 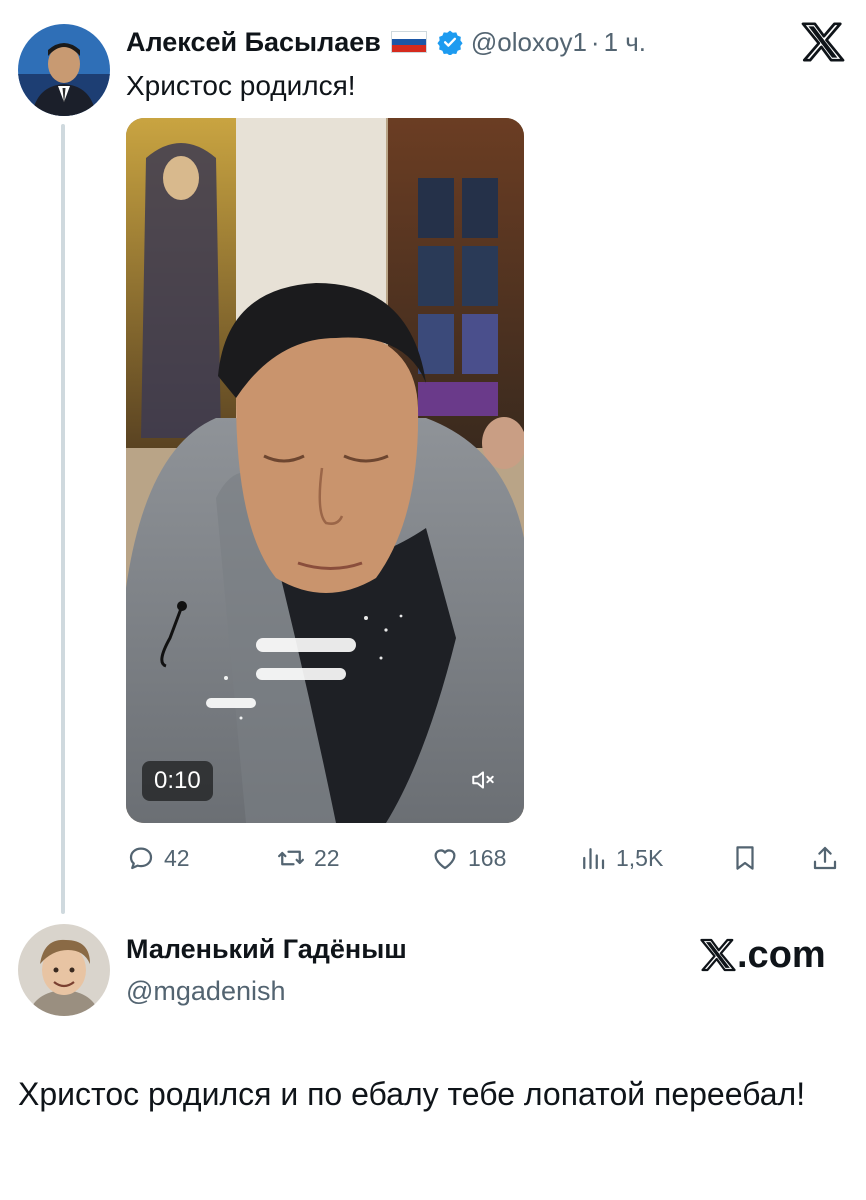 I want to click on thread-connector-line, so click(x=63, y=519).